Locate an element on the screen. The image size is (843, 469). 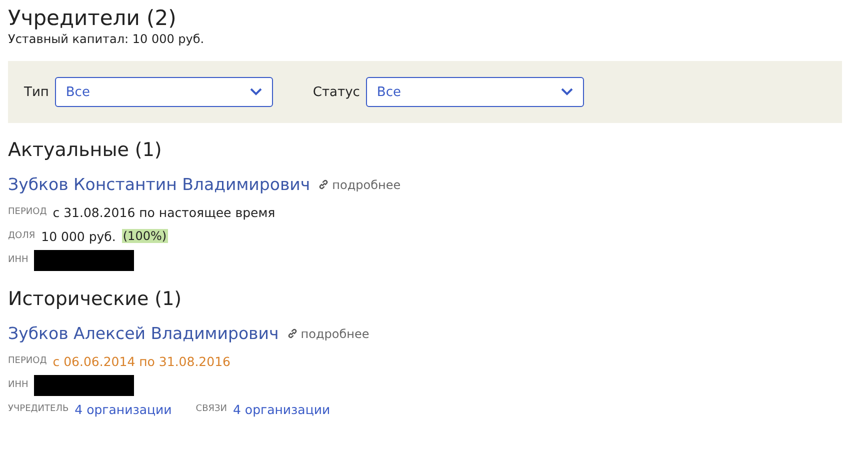
field-label: СВЯЗИ is located at coordinates (211, 409).